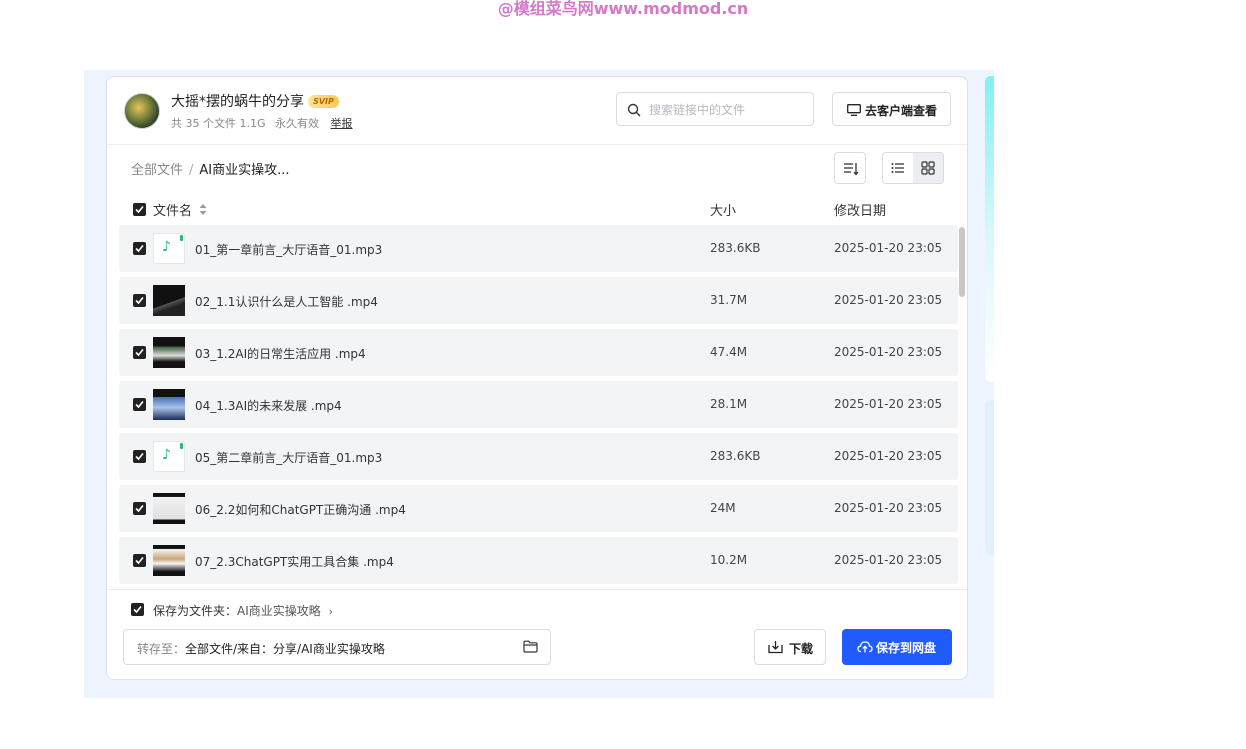 The width and height of the screenshot is (1246, 749). What do you see at coordinates (729, 300) in the screenshot?
I see `file-size: 31.7M` at bounding box center [729, 300].